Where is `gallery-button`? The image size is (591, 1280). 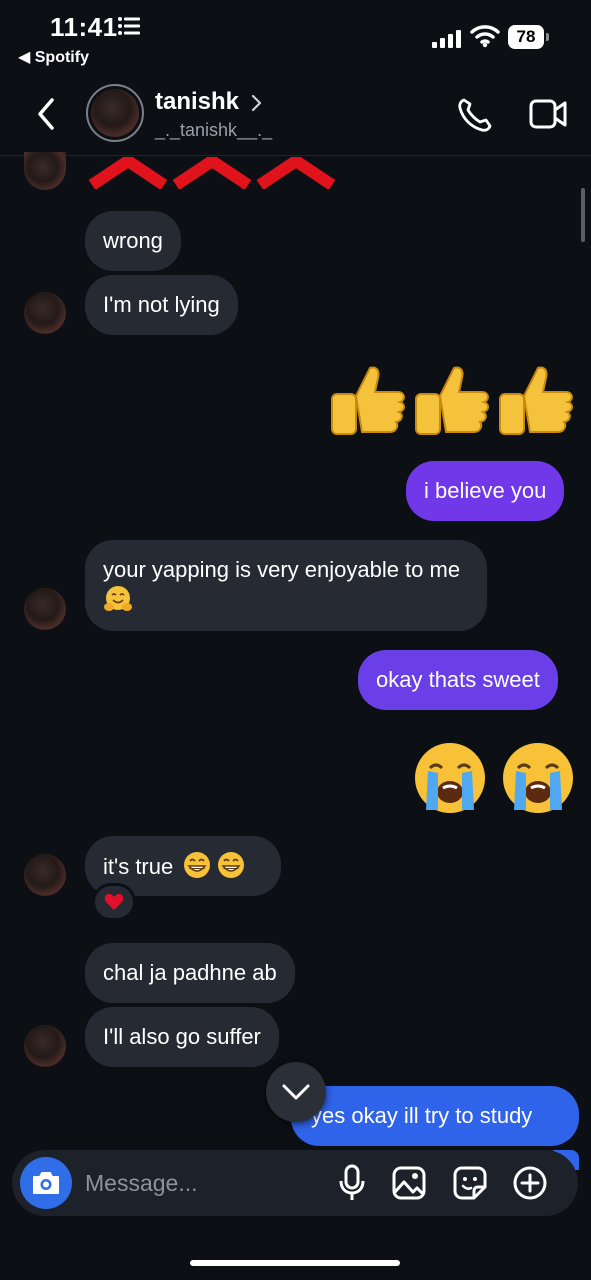 gallery-button is located at coordinates (409, 1183).